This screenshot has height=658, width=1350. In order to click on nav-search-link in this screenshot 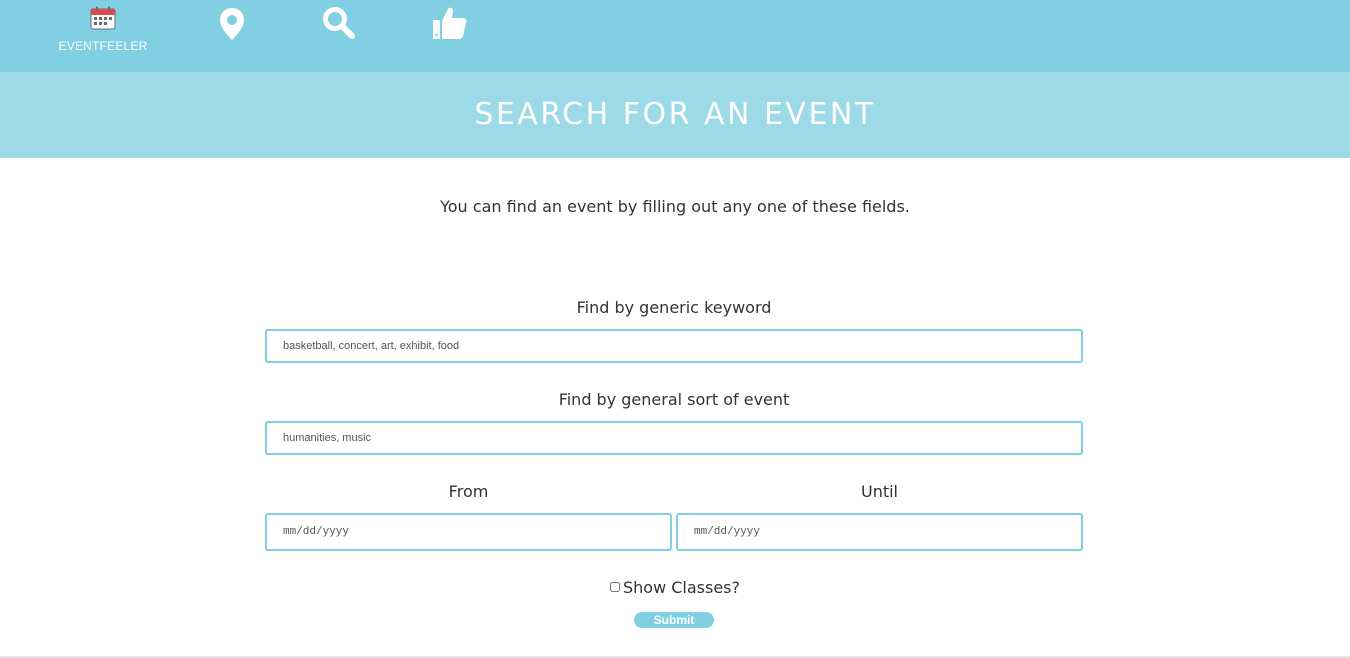, I will do `click(339, 25)`.